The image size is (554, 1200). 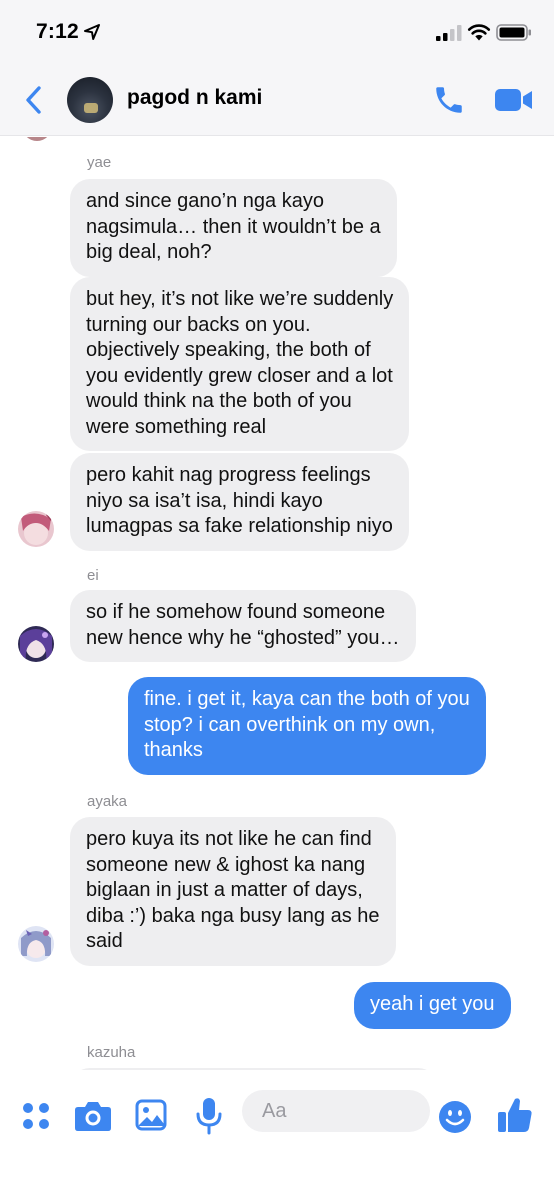 What do you see at coordinates (290, 724) in the screenshot?
I see `message-line: stop? i can overthink on my own,` at bounding box center [290, 724].